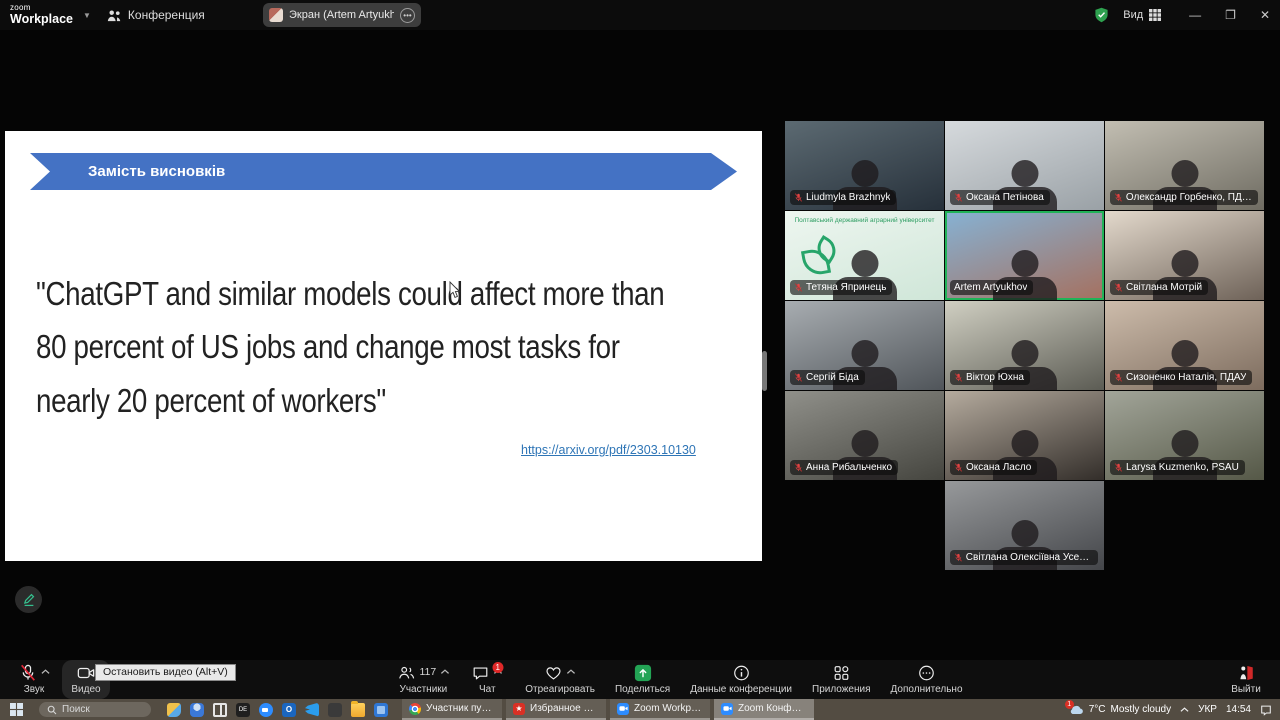 This screenshot has width=1280, height=720. Describe the element at coordinates (157, 171) in the screenshot. I see `slide-banner-title: Замість висновків` at that location.